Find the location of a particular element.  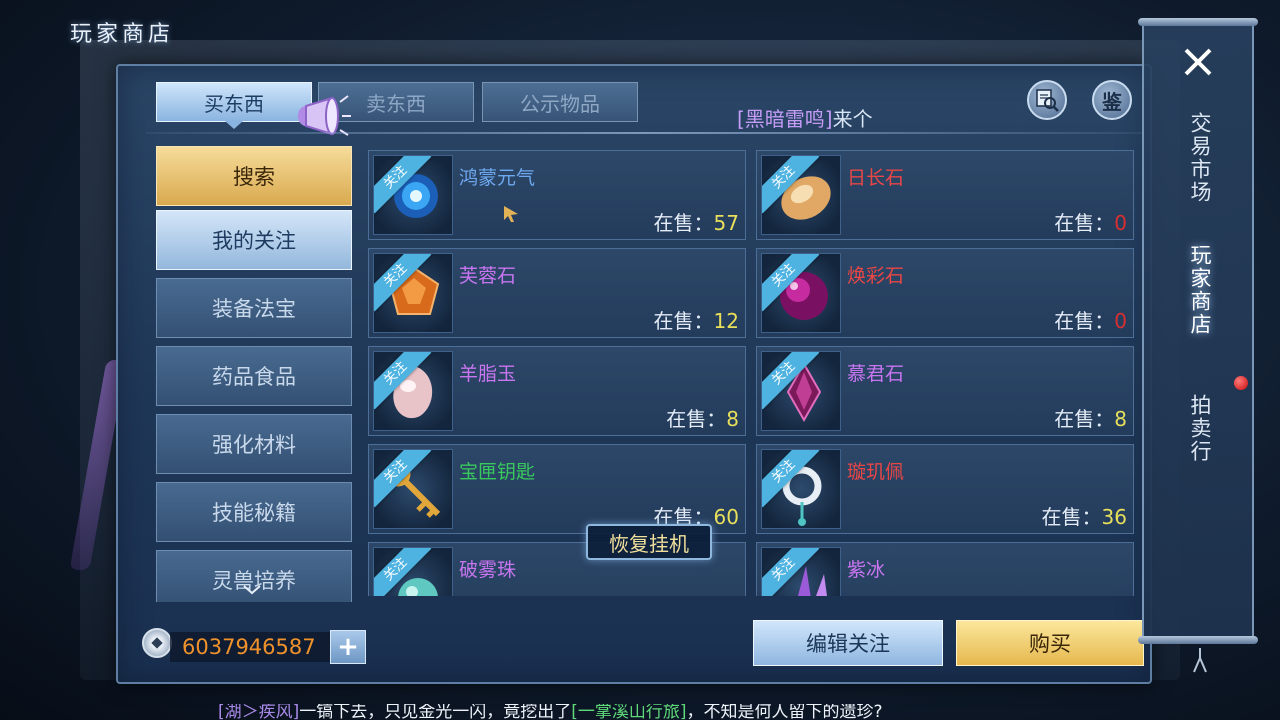

item-name: 宝匣钥匙 is located at coordinates (497, 472).